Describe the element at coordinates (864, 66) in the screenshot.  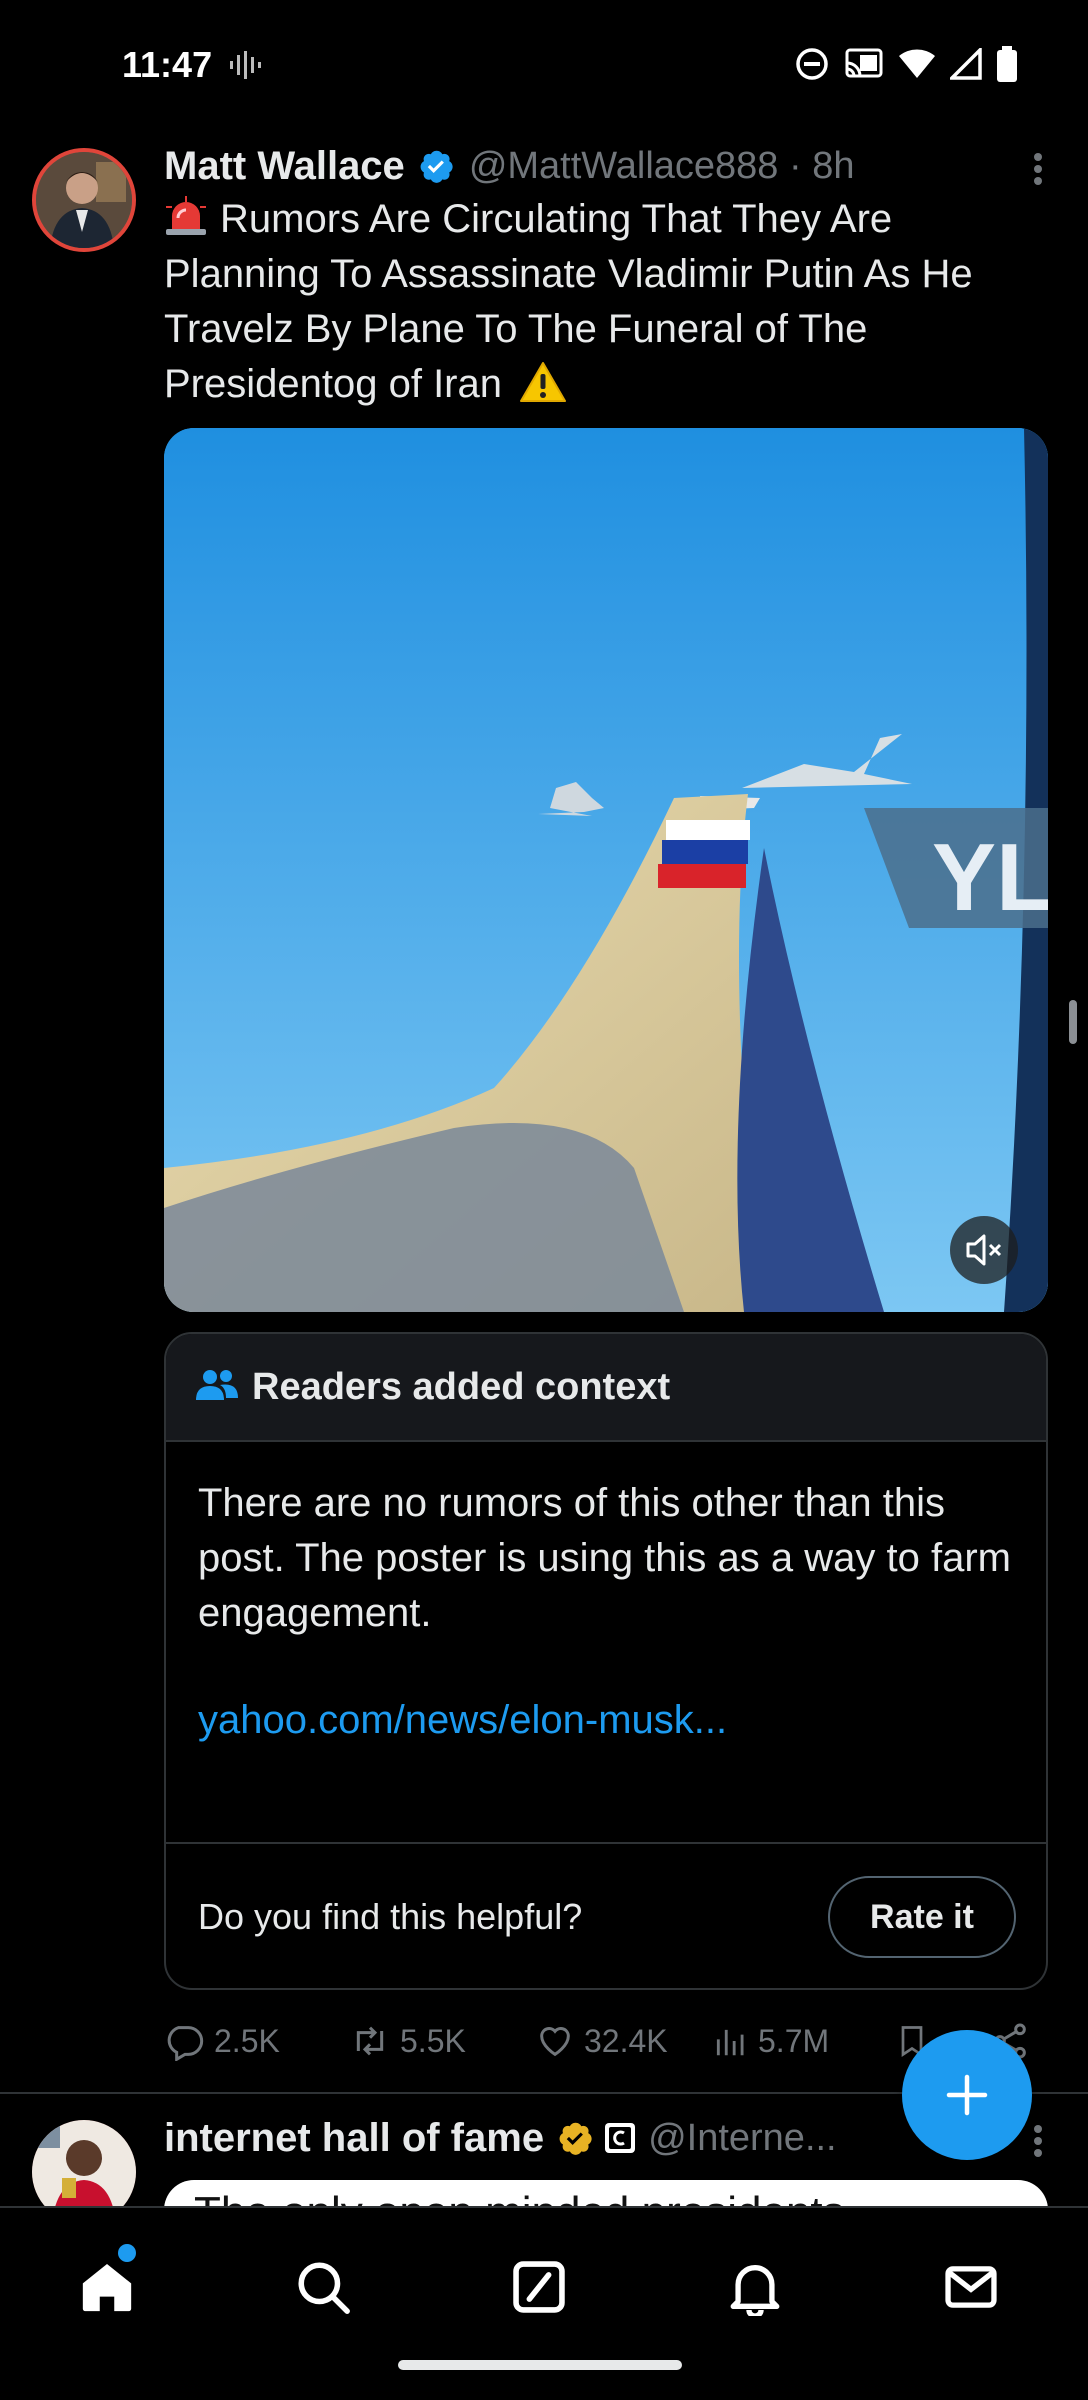
I see `cast-icon` at that location.